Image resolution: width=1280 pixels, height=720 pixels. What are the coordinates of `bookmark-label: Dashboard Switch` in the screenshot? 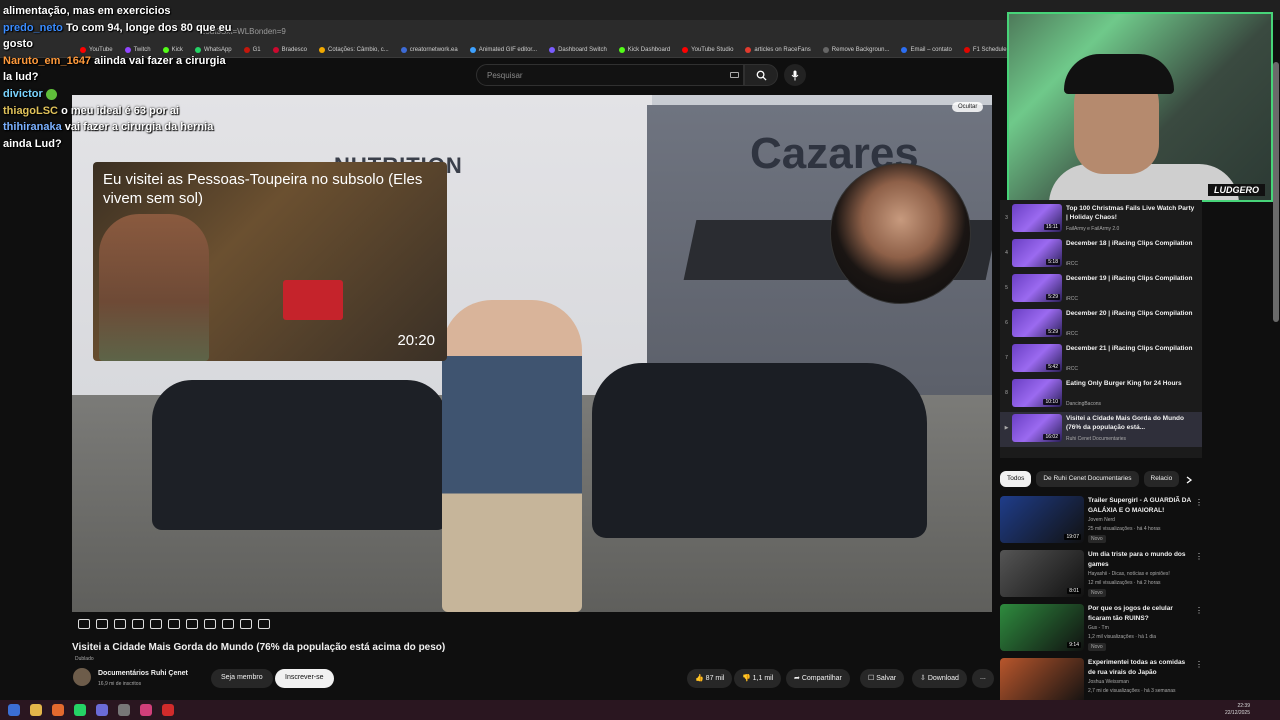 It's located at (582, 49).